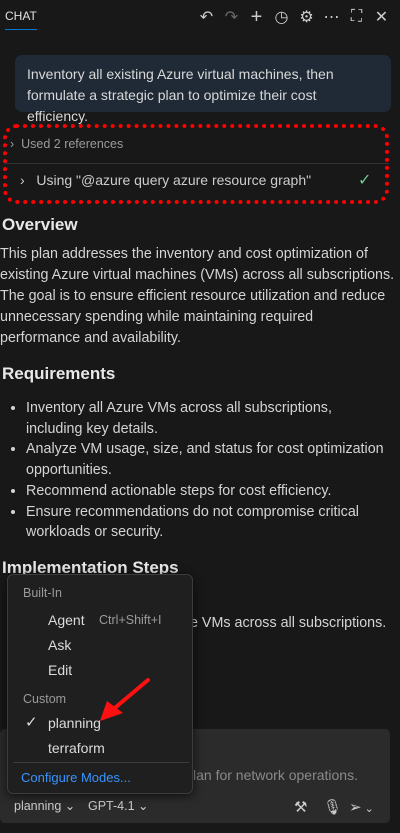 The width and height of the screenshot is (400, 833). Describe the element at coordinates (72, 144) in the screenshot. I see `used-references-label: Used 2 references` at that location.